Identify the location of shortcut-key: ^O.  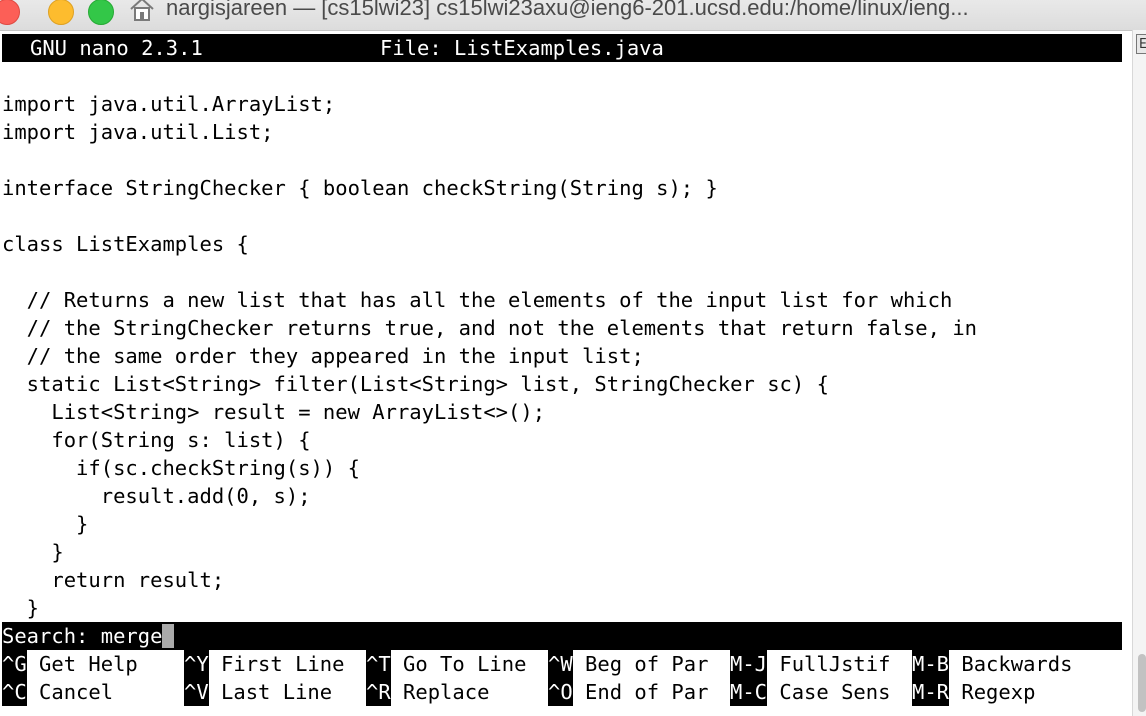
(560, 692).